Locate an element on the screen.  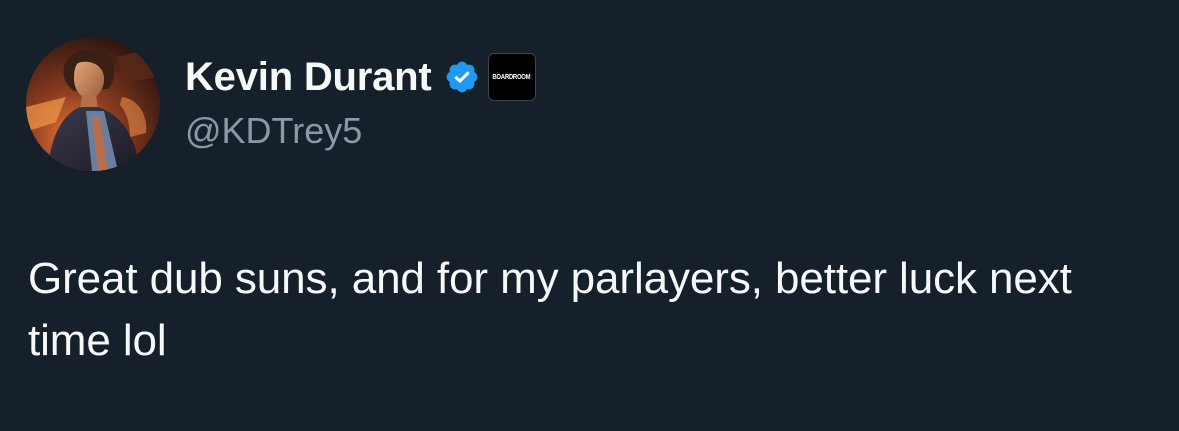
affiliate-badge-label: BOARDROOM is located at coordinates (511, 77).